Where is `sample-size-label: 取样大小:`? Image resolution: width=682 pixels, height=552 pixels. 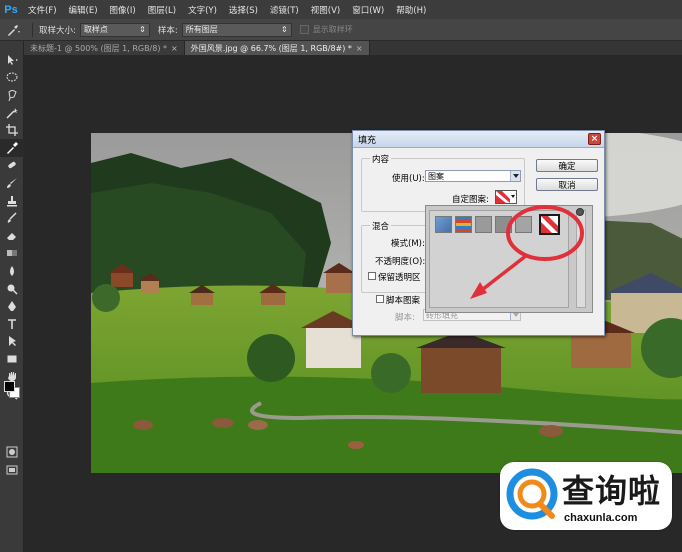 sample-size-label: 取样大小: is located at coordinates (57, 30).